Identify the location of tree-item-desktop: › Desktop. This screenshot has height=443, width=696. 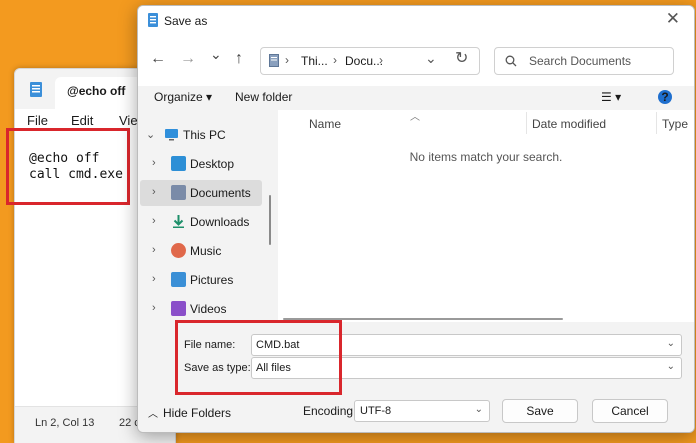
(200, 164).